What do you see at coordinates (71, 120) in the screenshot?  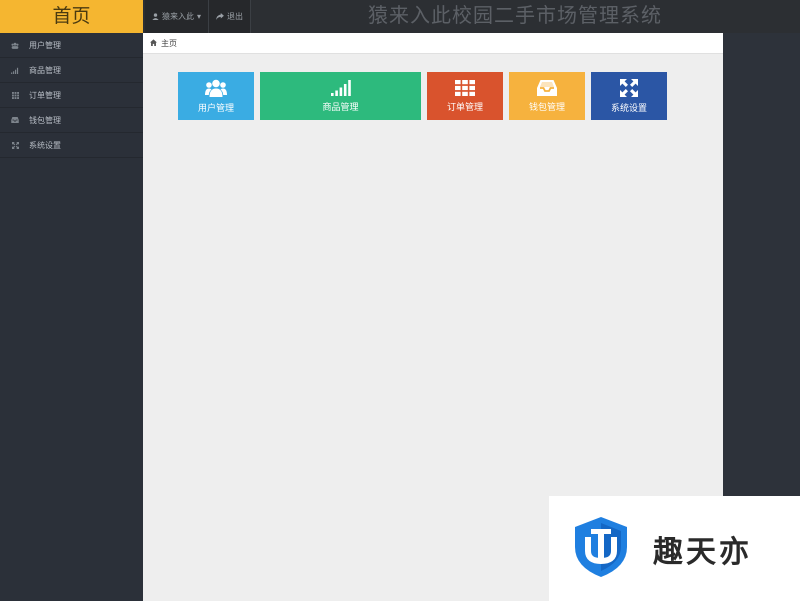 I see `sidebar-item-wallet: 钱包管理` at bounding box center [71, 120].